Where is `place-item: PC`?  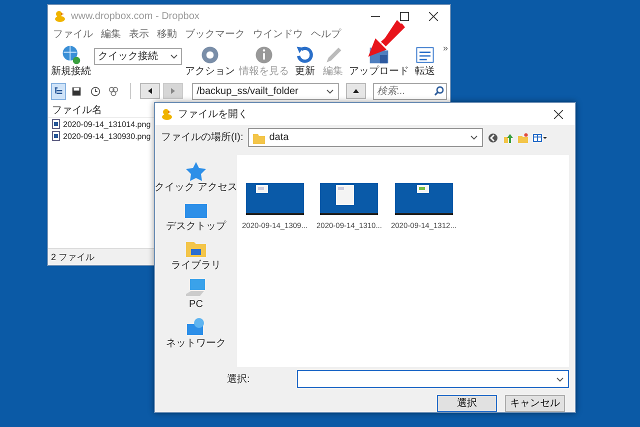 place-item: PC is located at coordinates (196, 294).